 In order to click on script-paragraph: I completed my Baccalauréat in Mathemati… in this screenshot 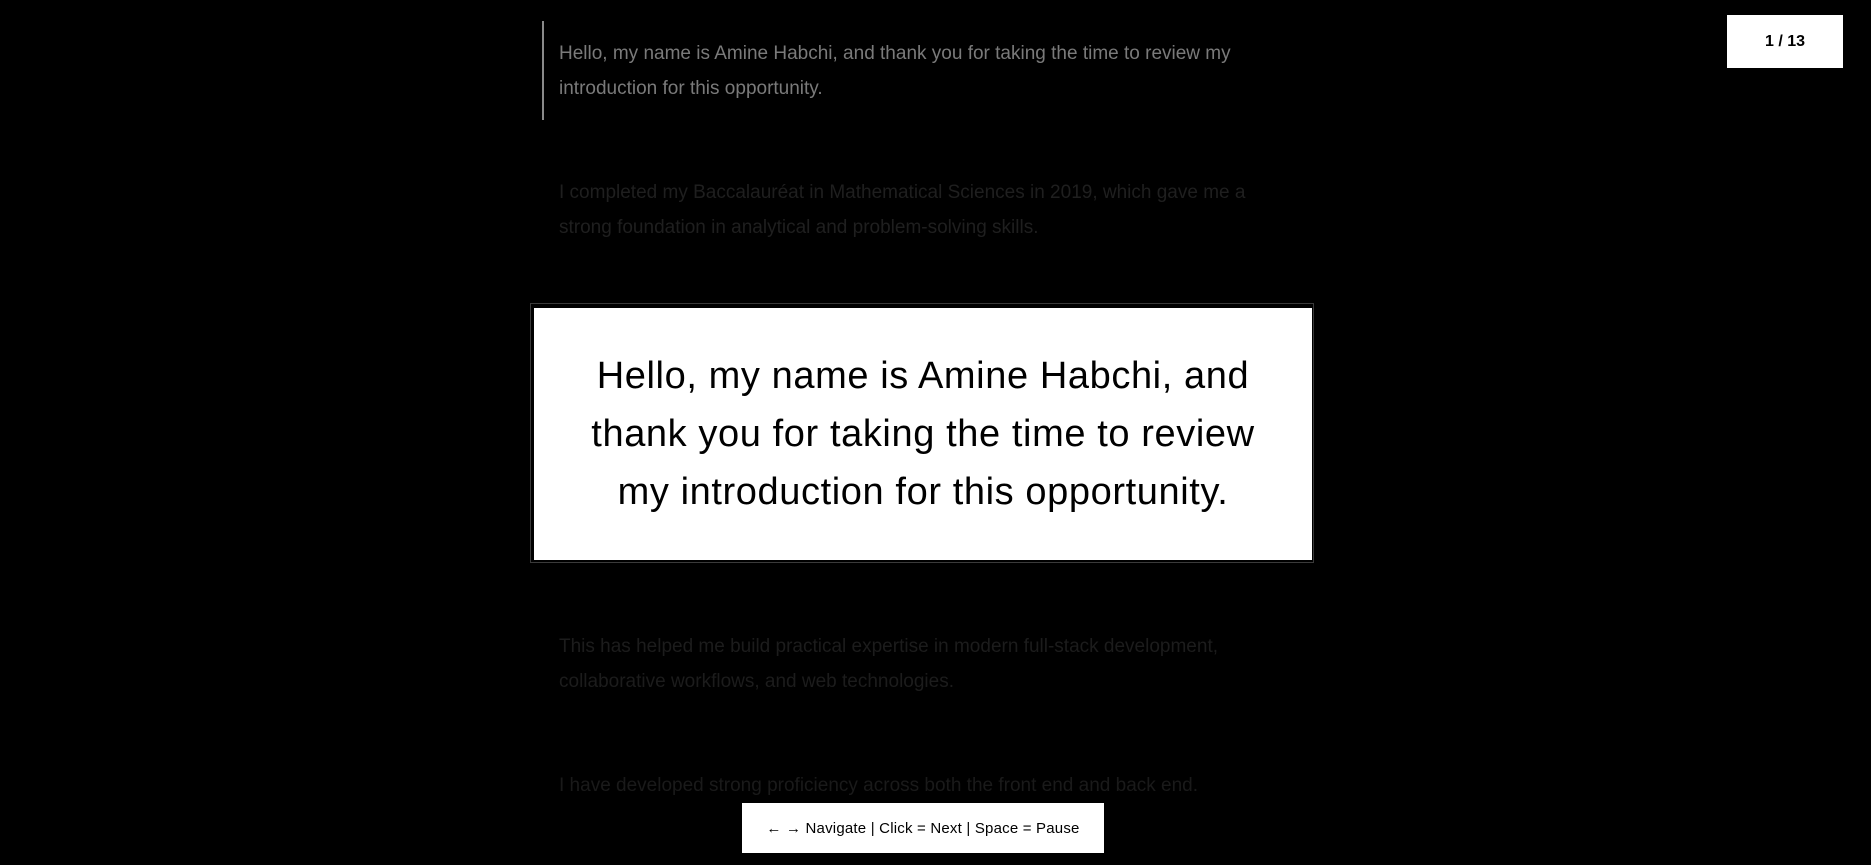, I will do `click(909, 210)`.